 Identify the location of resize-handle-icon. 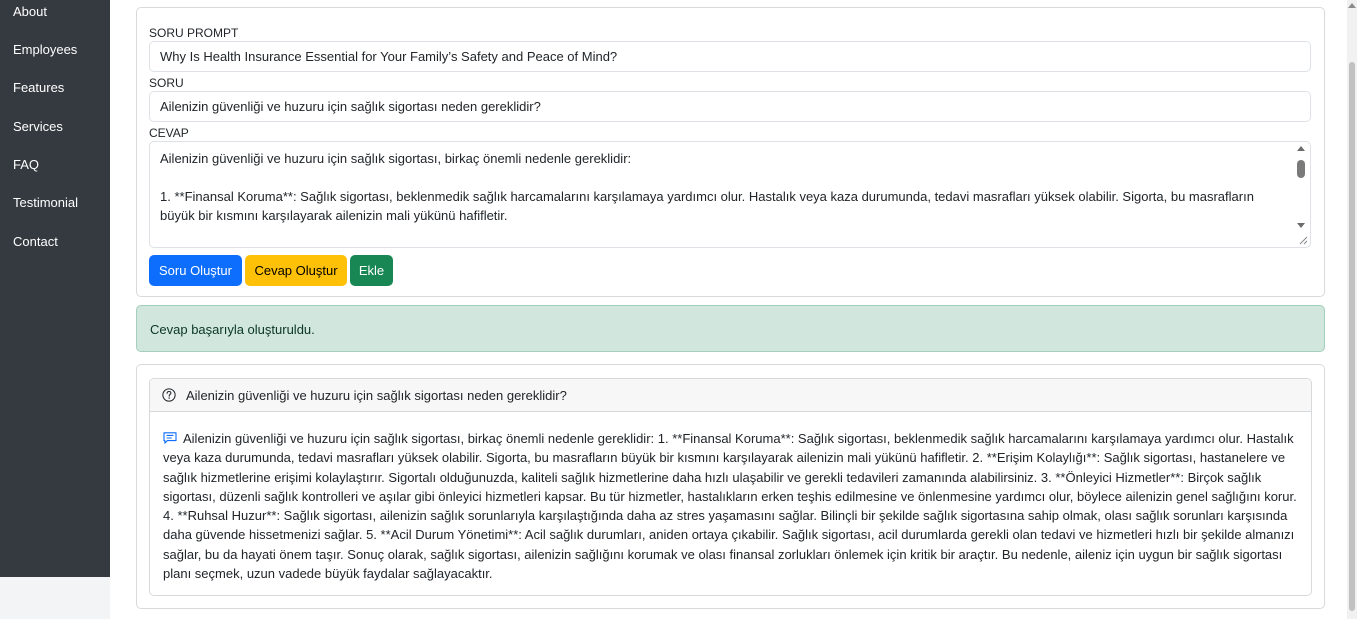
(1303, 240).